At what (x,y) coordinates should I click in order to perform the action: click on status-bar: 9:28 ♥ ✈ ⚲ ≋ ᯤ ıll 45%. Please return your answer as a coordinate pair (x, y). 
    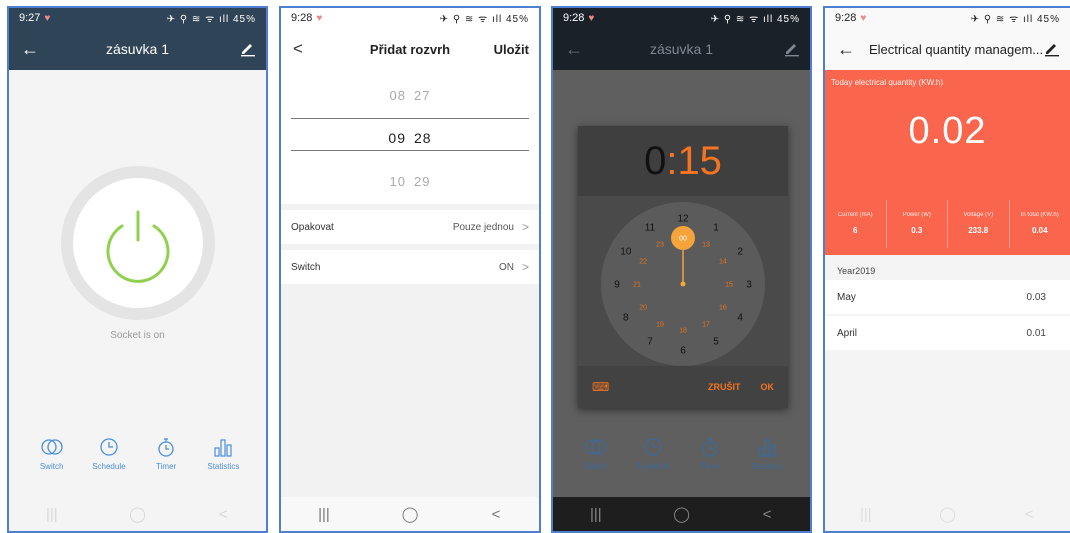
    Looking at the image, I should click on (947, 18).